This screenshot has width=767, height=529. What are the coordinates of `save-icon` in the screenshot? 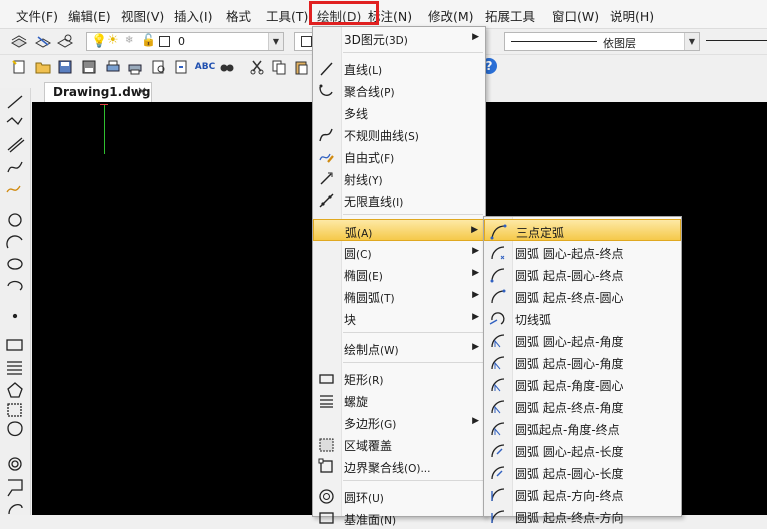 It's located at (65, 67).